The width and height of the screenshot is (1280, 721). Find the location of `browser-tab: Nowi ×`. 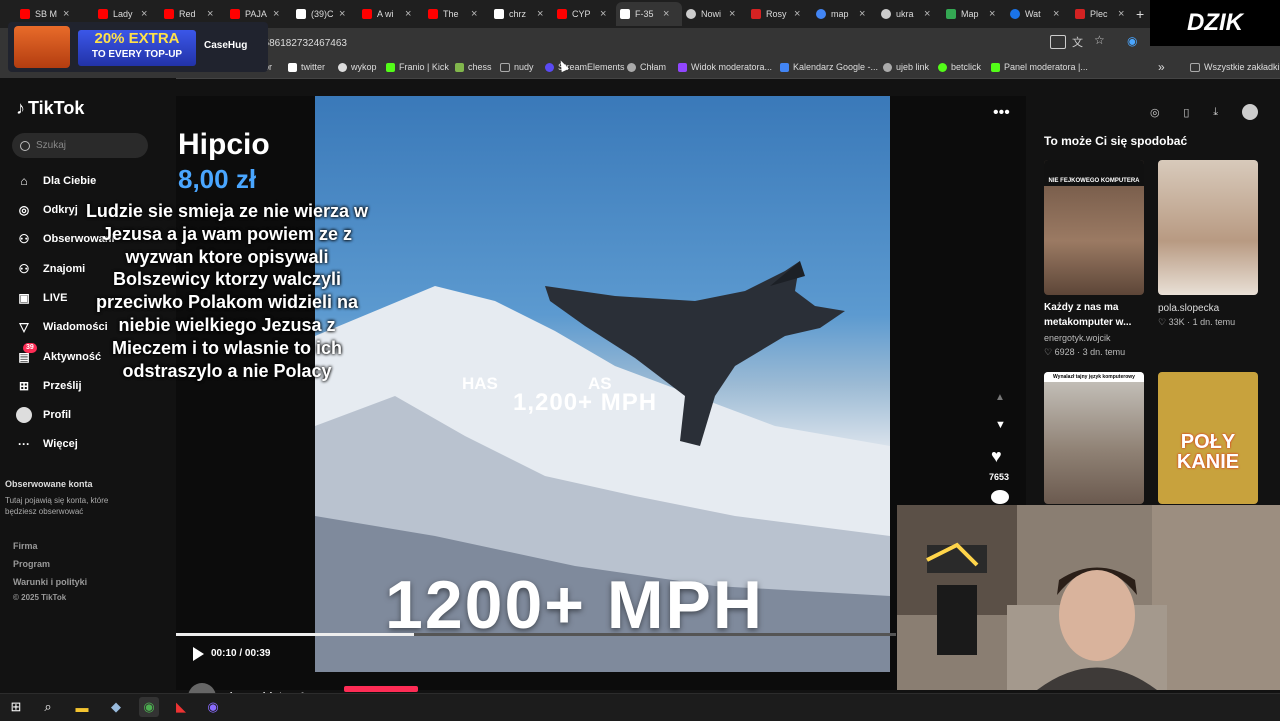

browser-tab: Nowi × is located at coordinates (715, 14).